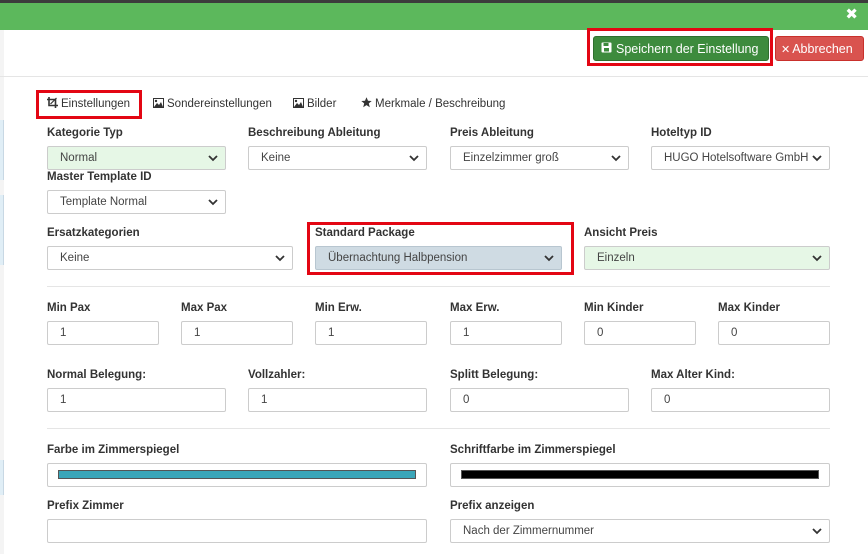  I want to click on schriftfarbe-zimmerspiegel-picker, so click(640, 475).